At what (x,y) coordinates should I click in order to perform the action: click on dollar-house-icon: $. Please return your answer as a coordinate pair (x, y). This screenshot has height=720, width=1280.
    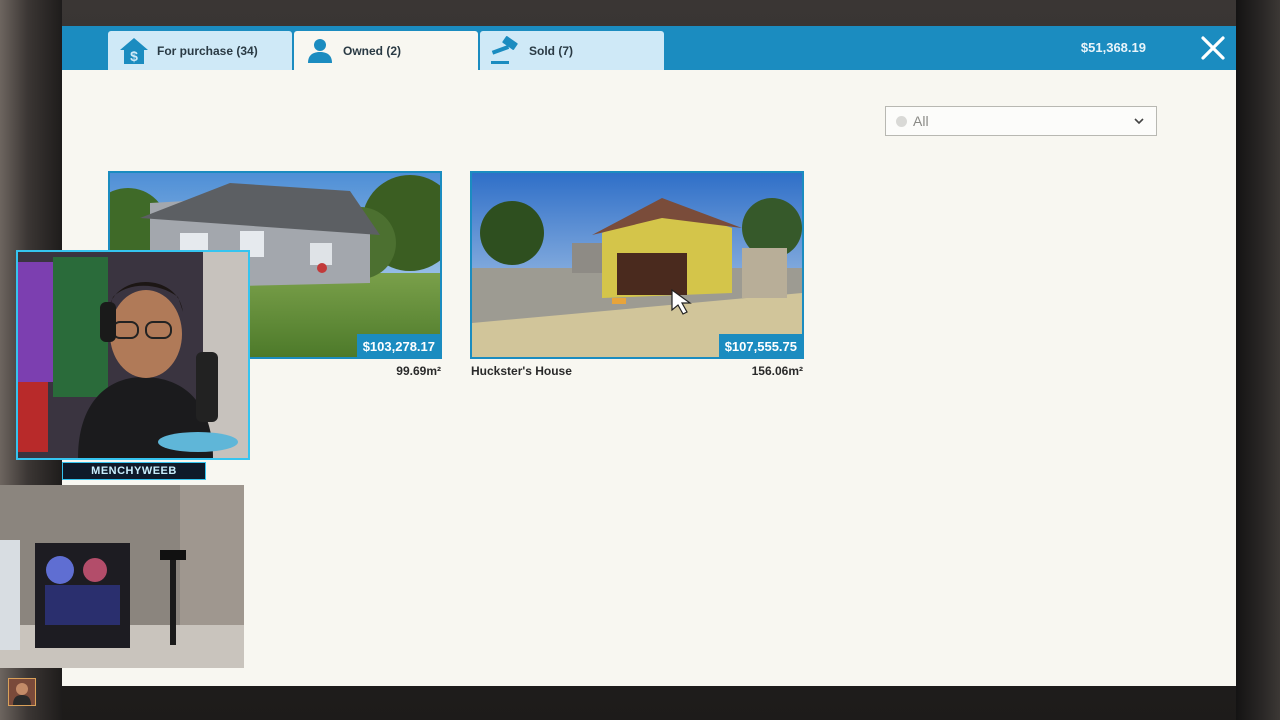
    Looking at the image, I should click on (134, 51).